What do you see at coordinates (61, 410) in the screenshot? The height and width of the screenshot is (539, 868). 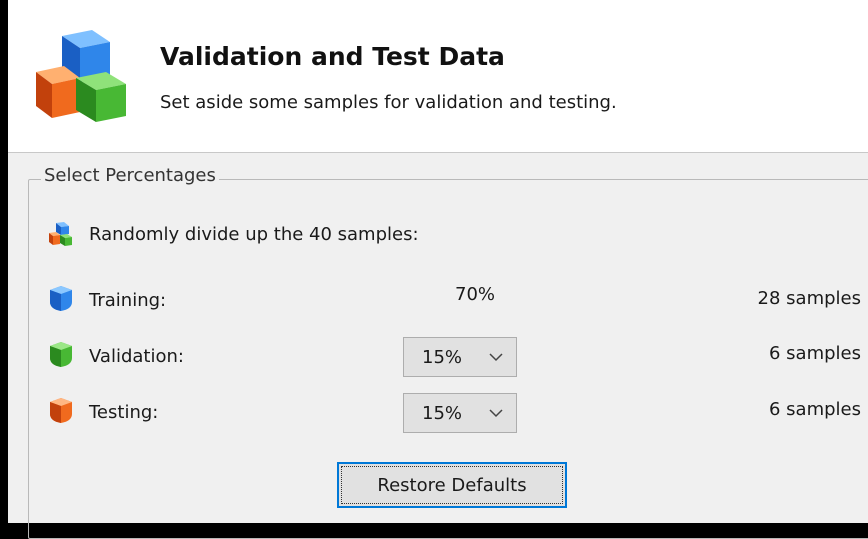 I see `orange-cube-icon` at bounding box center [61, 410].